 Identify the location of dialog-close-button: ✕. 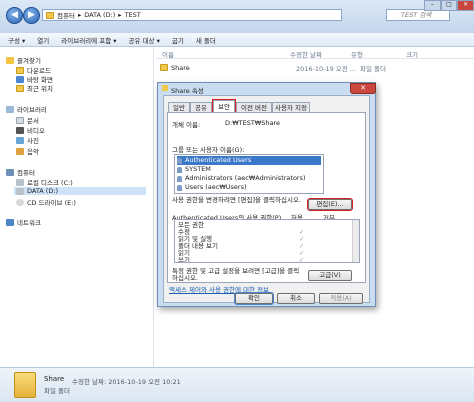
(363, 88).